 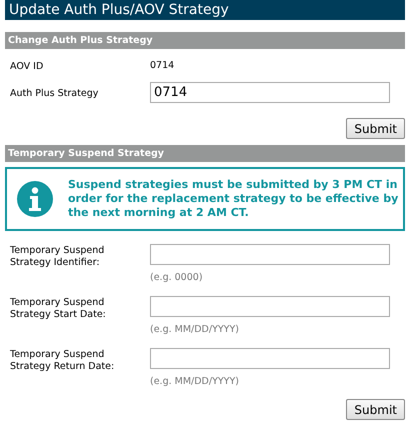 I want to click on input-field: 0714, so click(x=270, y=92).